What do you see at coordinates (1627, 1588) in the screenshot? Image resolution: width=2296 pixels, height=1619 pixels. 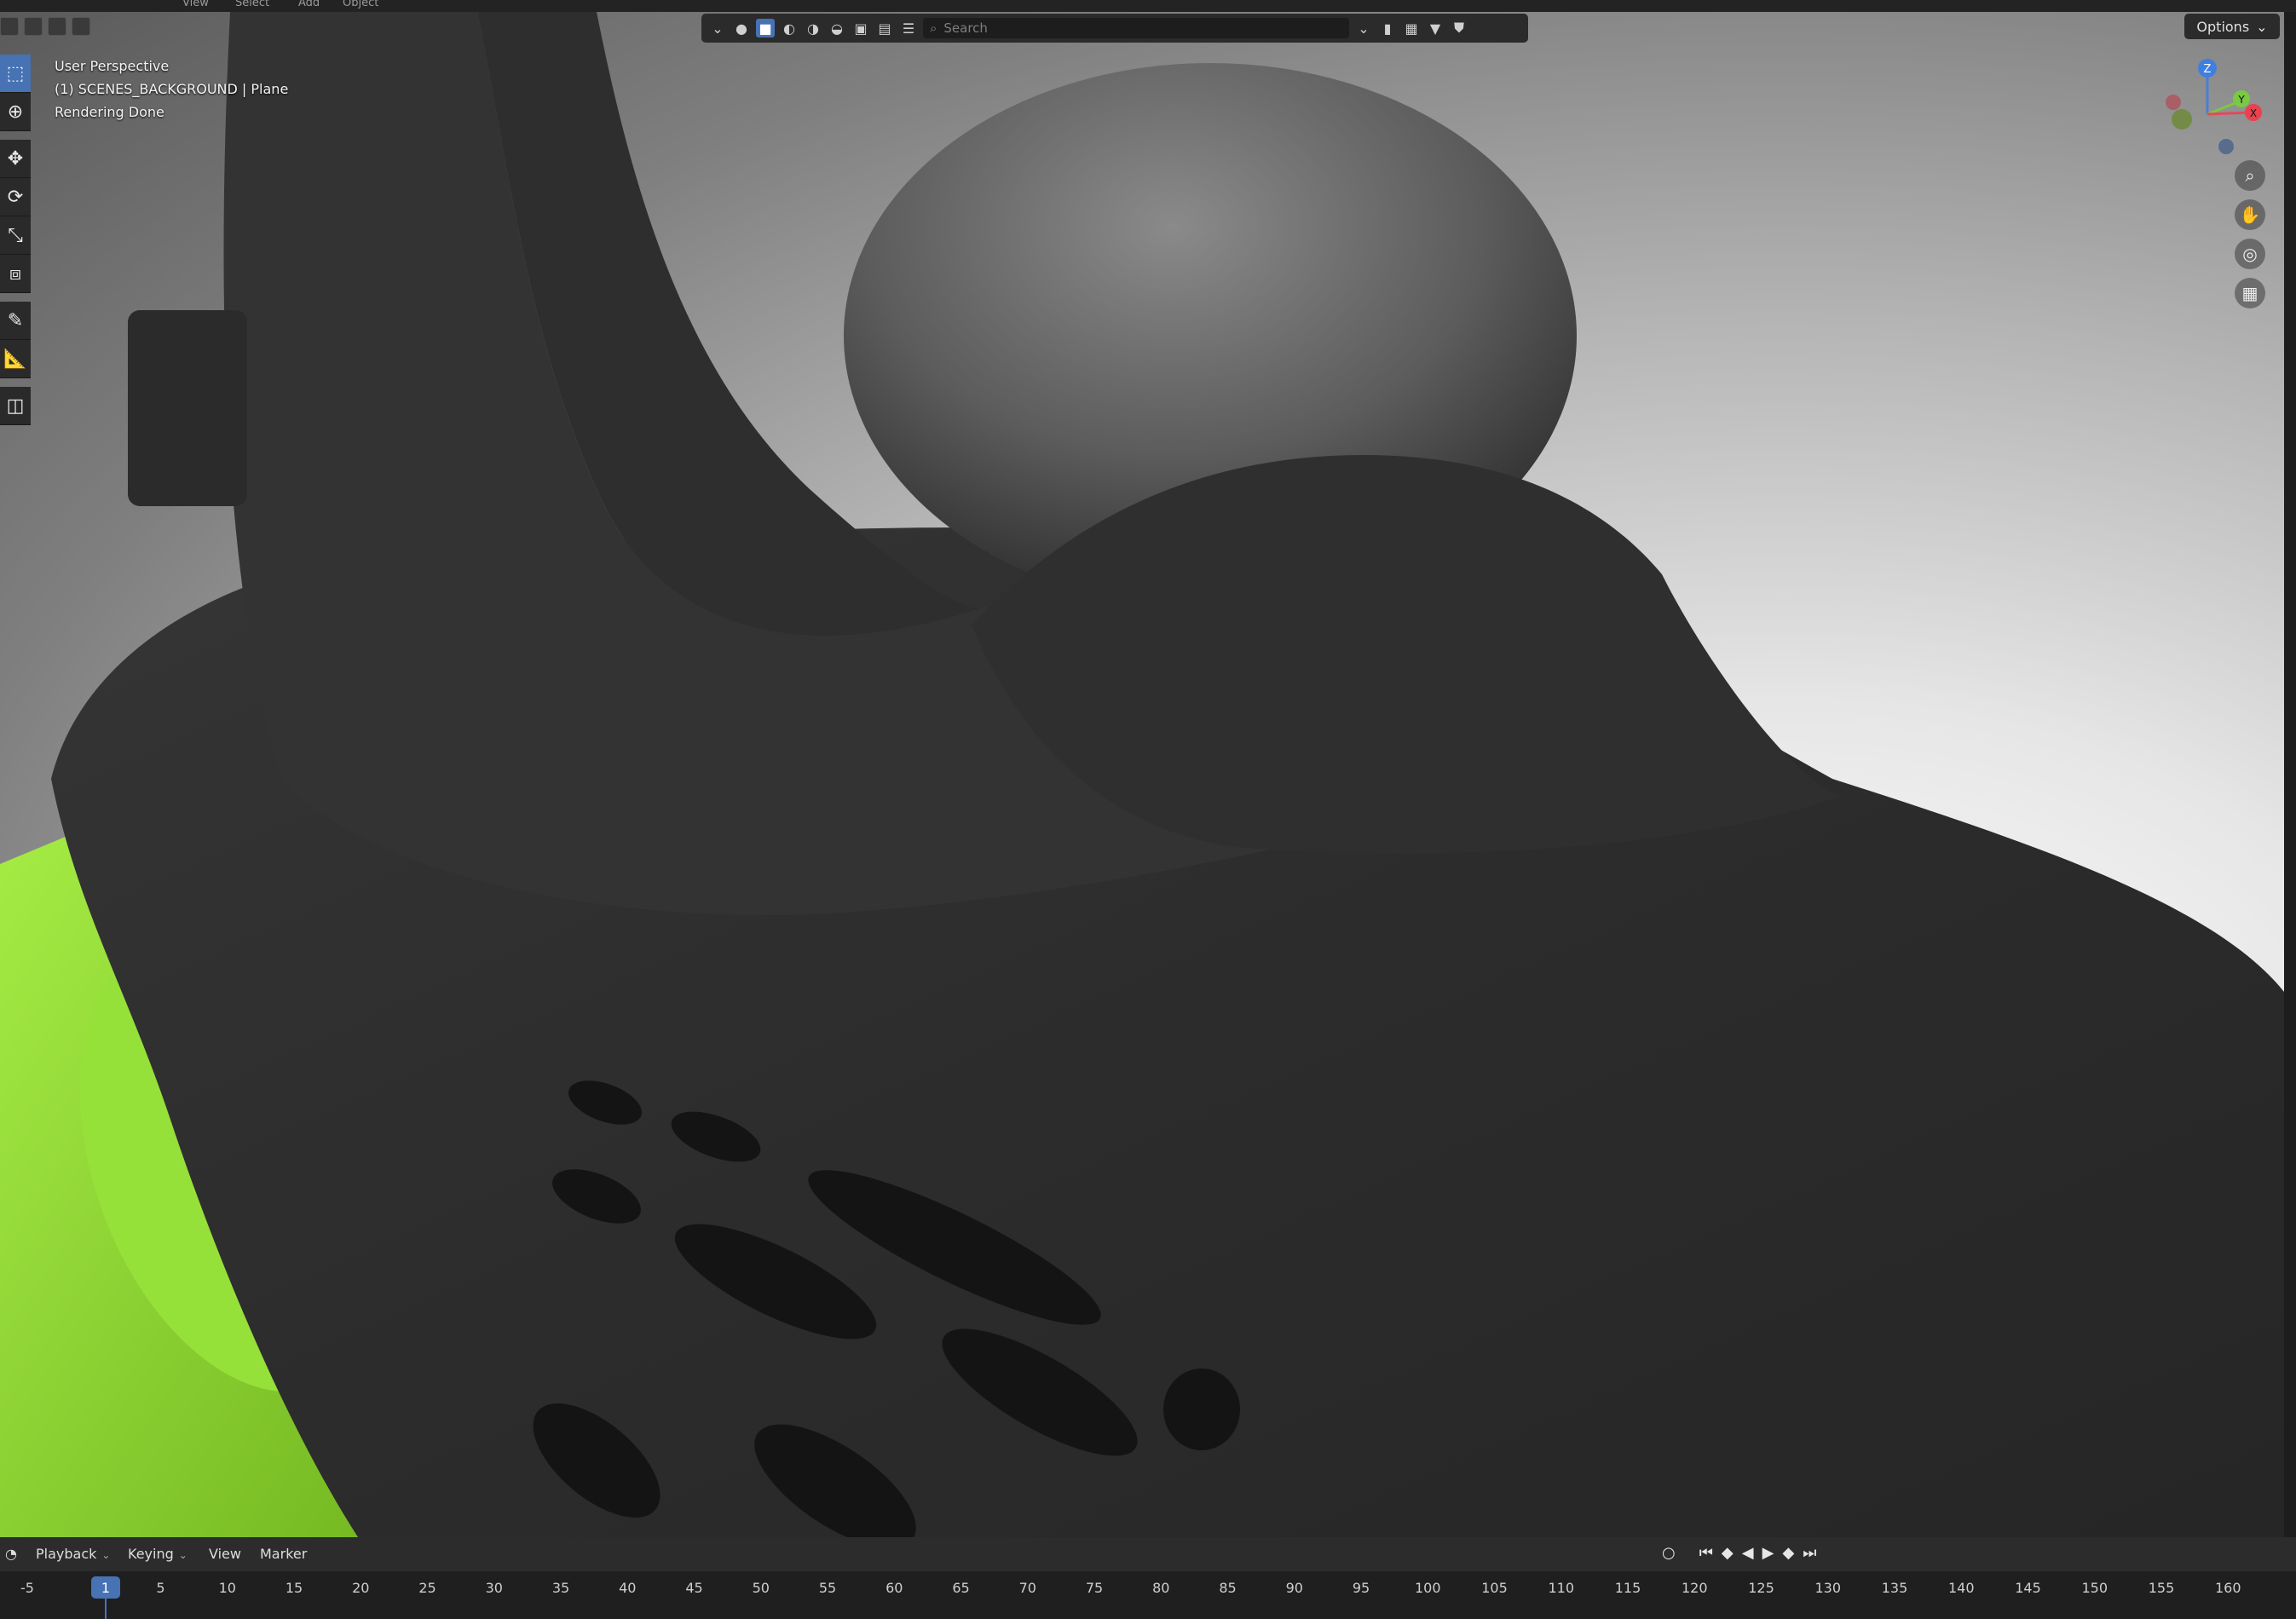 I see `frame-tick: 115` at bounding box center [1627, 1588].